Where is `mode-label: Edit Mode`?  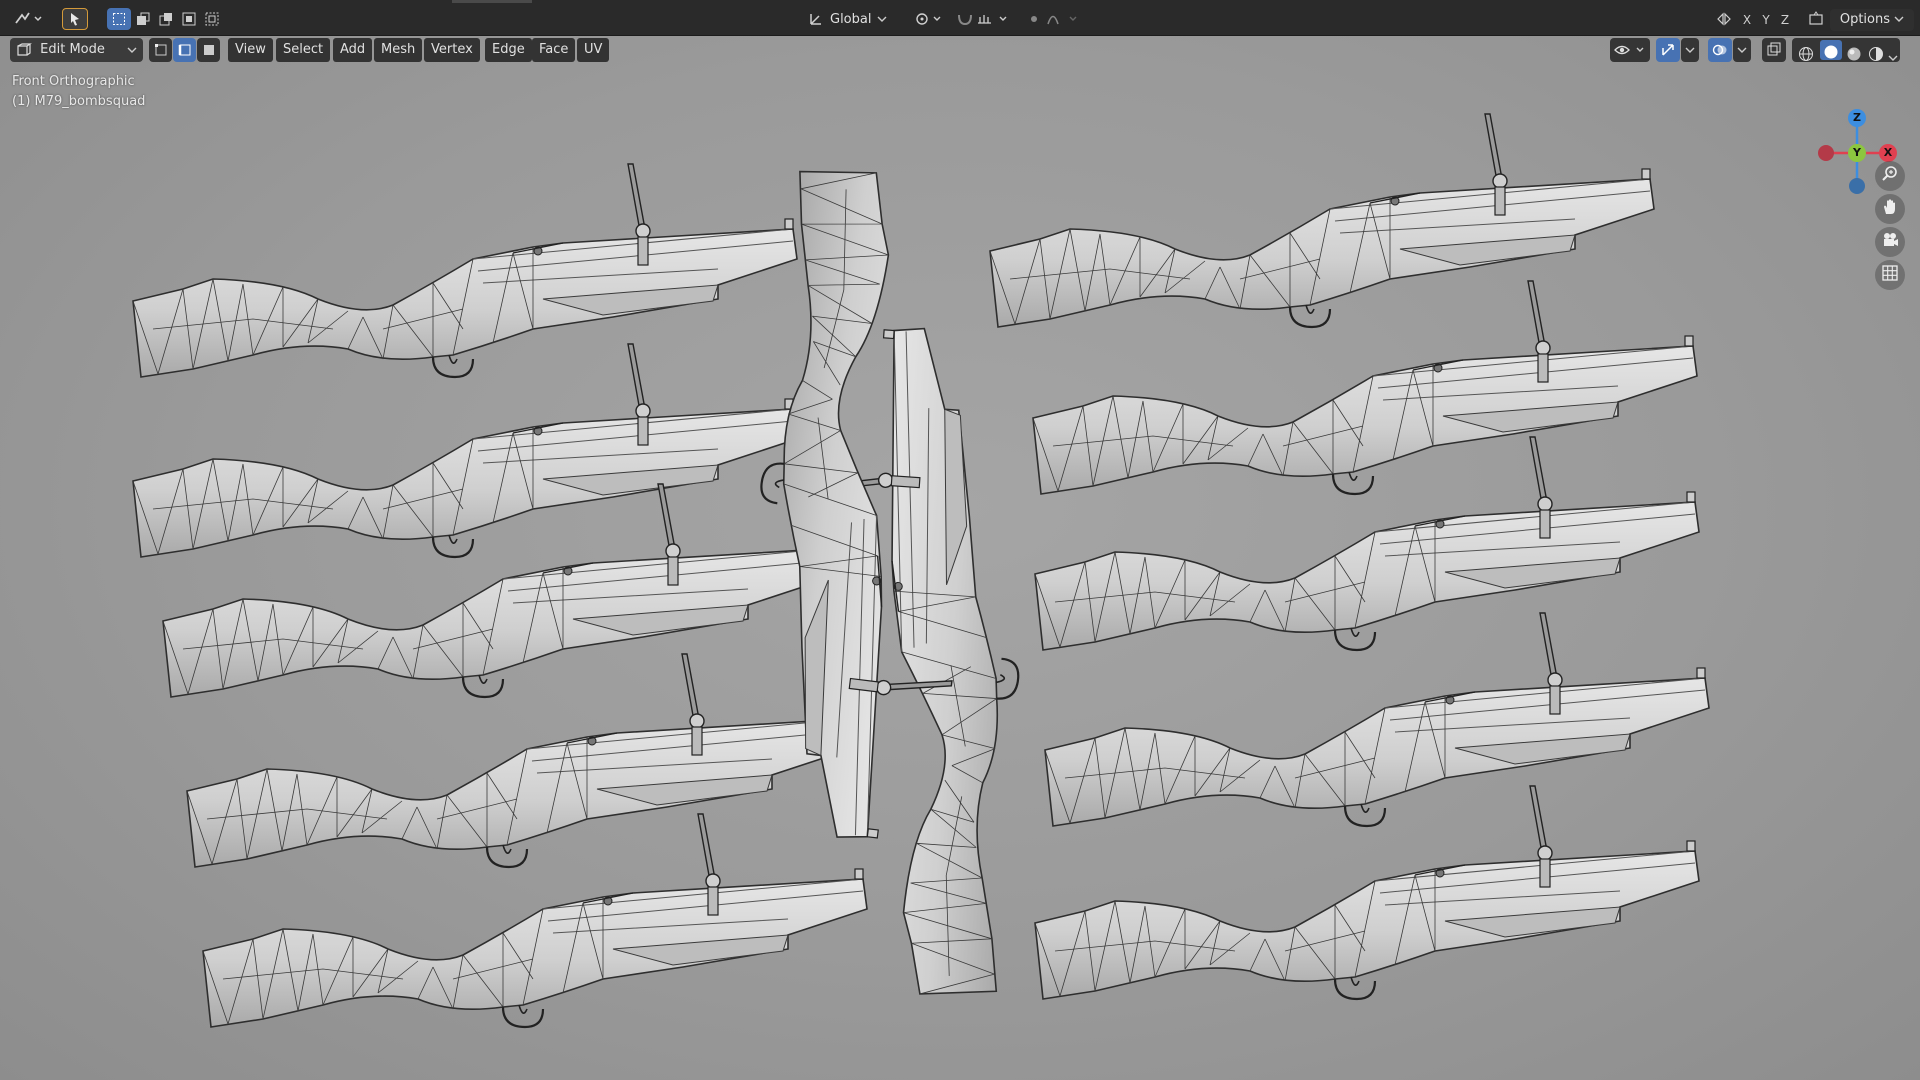 mode-label: Edit Mode is located at coordinates (72, 49).